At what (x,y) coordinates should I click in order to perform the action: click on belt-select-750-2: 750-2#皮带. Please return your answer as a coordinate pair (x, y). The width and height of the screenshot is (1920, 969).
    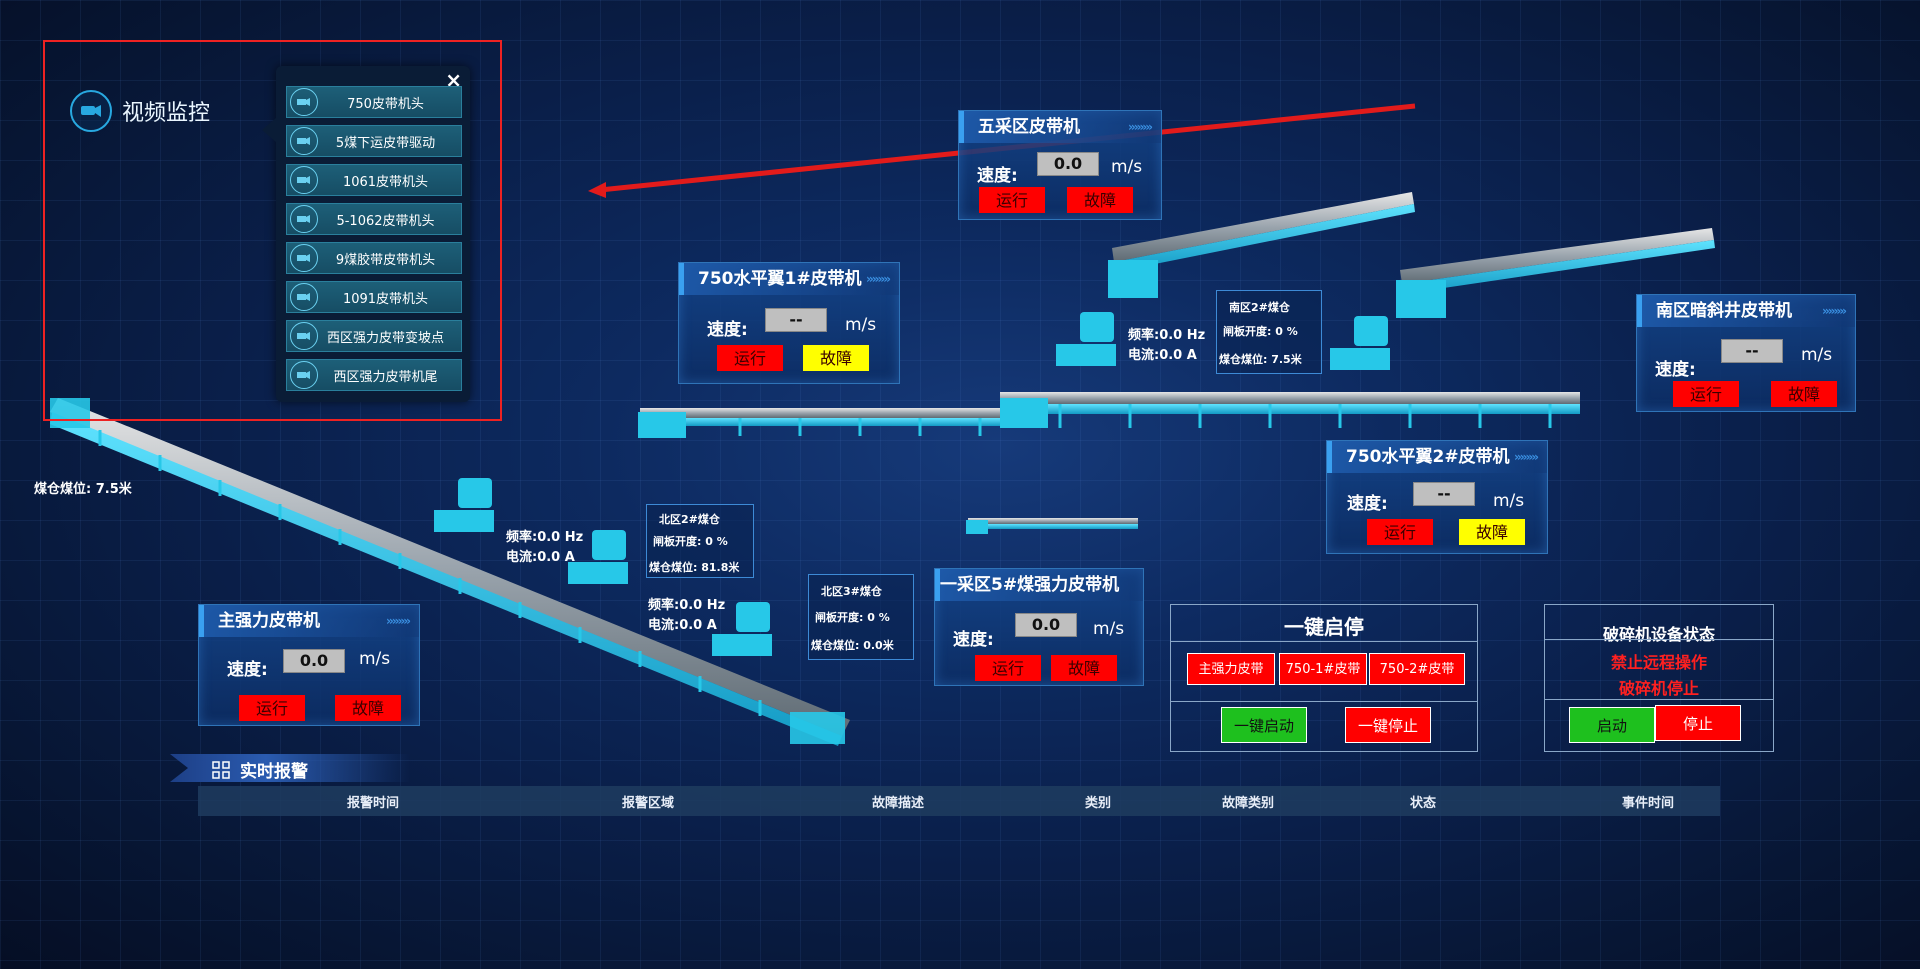
    Looking at the image, I should click on (1417, 669).